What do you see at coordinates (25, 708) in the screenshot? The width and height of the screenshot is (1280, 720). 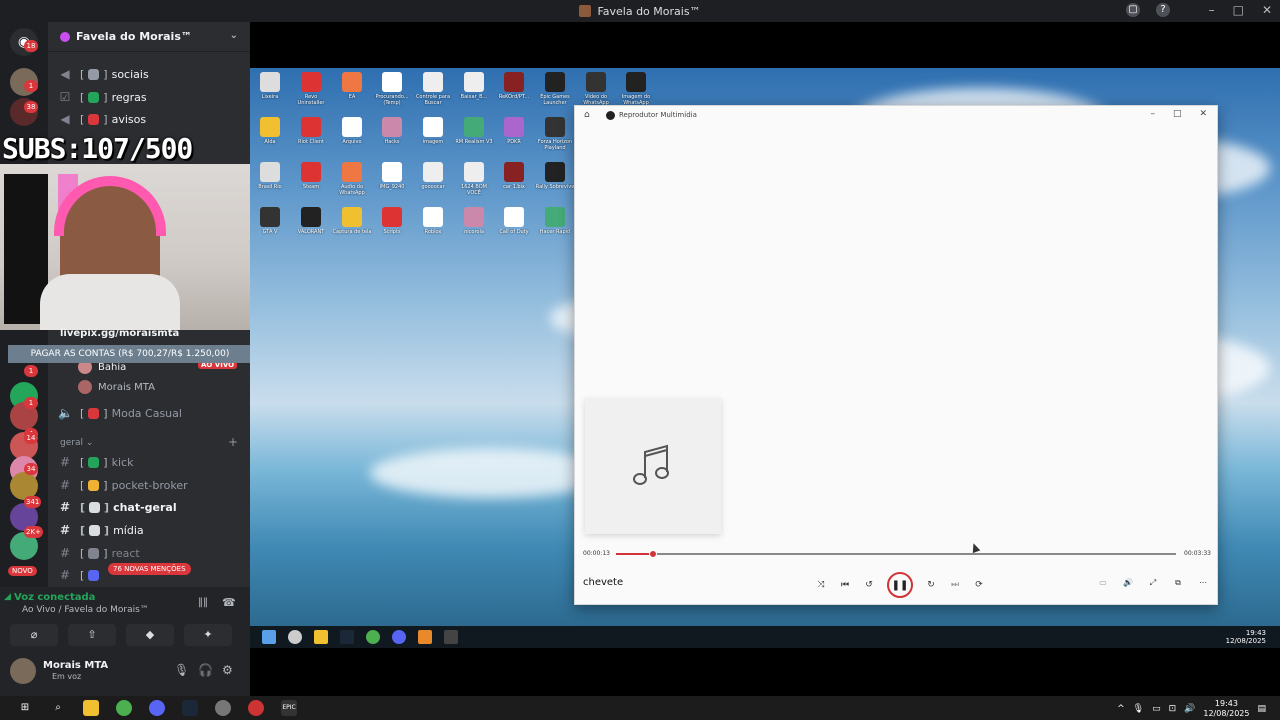 I see `windows-start-icon: ⊞` at bounding box center [25, 708].